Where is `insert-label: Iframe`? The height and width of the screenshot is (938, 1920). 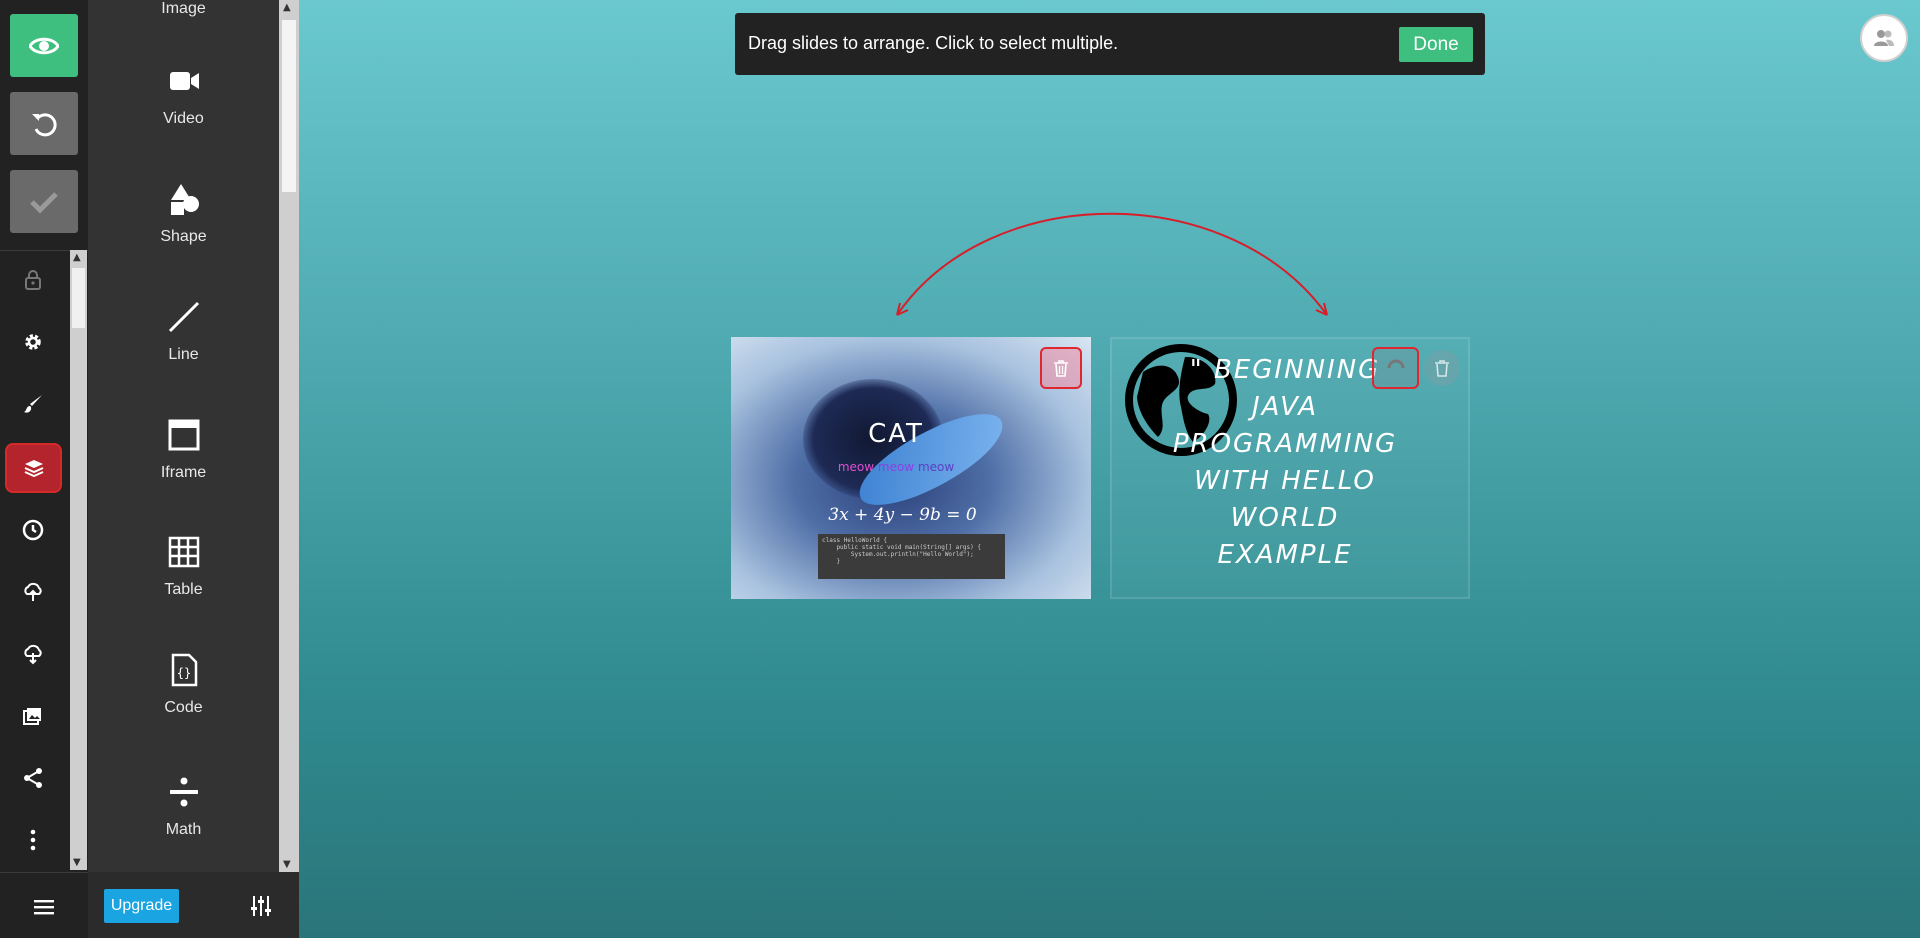 insert-label: Iframe is located at coordinates (183, 472).